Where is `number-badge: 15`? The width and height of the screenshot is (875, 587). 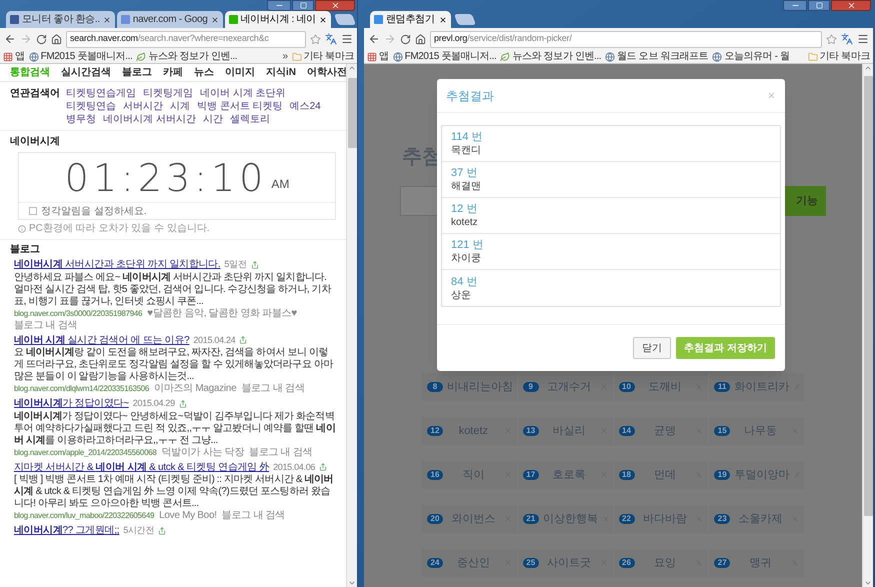 number-badge: 15 is located at coordinates (722, 431).